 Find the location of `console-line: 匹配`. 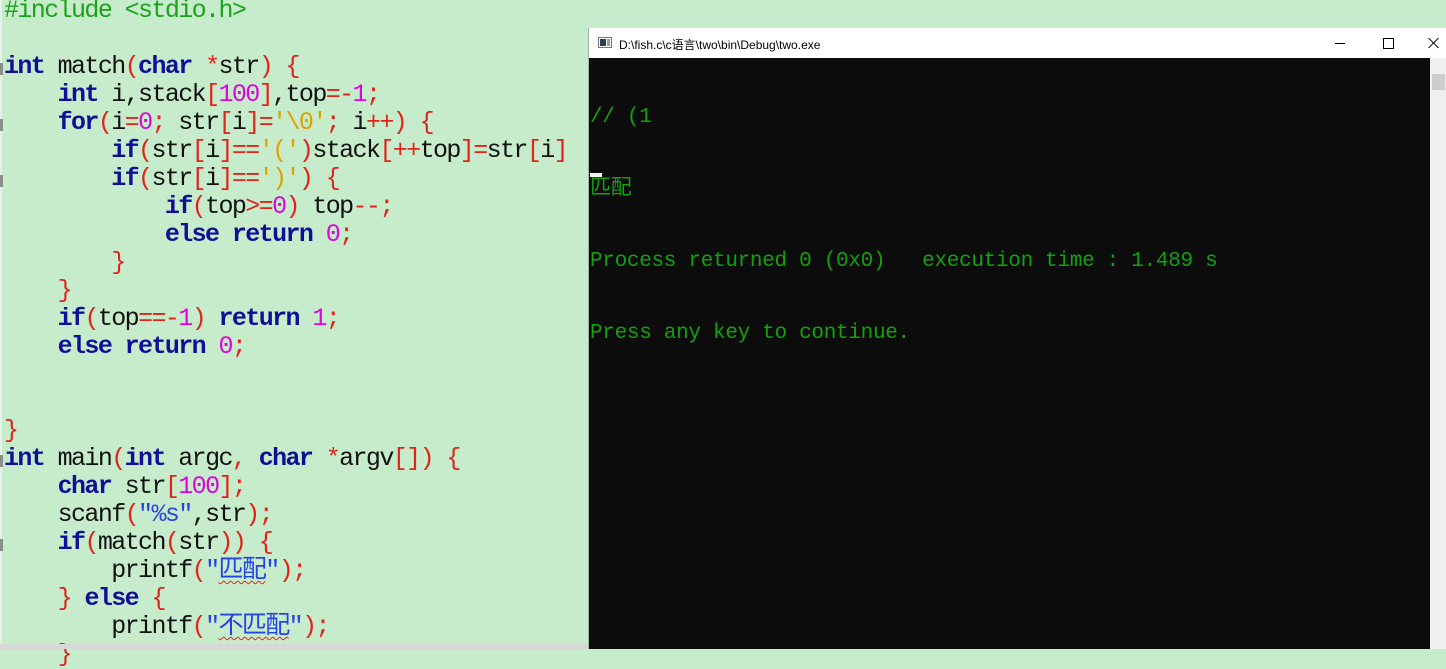

console-line: 匹配 is located at coordinates (611, 189).